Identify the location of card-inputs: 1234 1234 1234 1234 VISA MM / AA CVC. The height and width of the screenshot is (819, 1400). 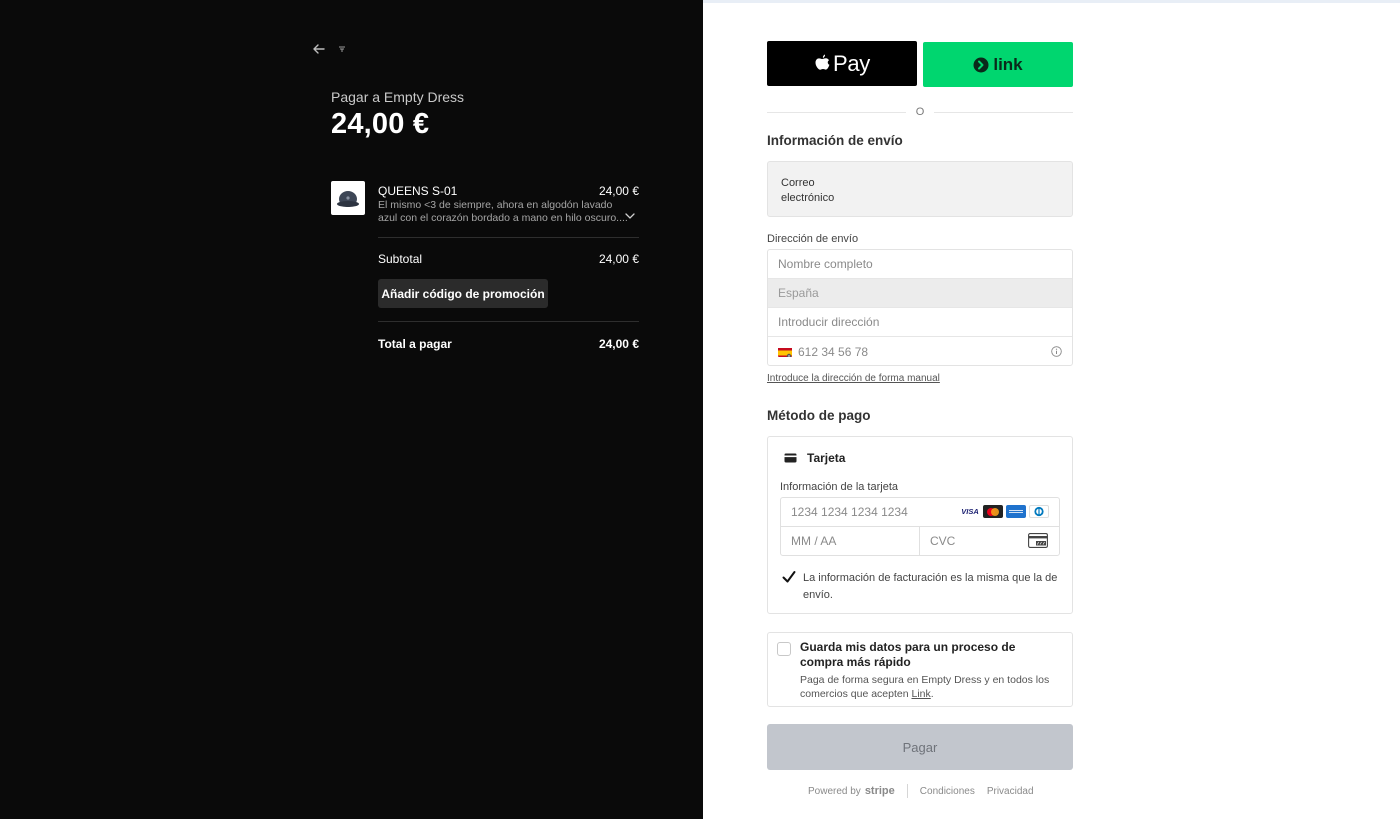
(920, 526).